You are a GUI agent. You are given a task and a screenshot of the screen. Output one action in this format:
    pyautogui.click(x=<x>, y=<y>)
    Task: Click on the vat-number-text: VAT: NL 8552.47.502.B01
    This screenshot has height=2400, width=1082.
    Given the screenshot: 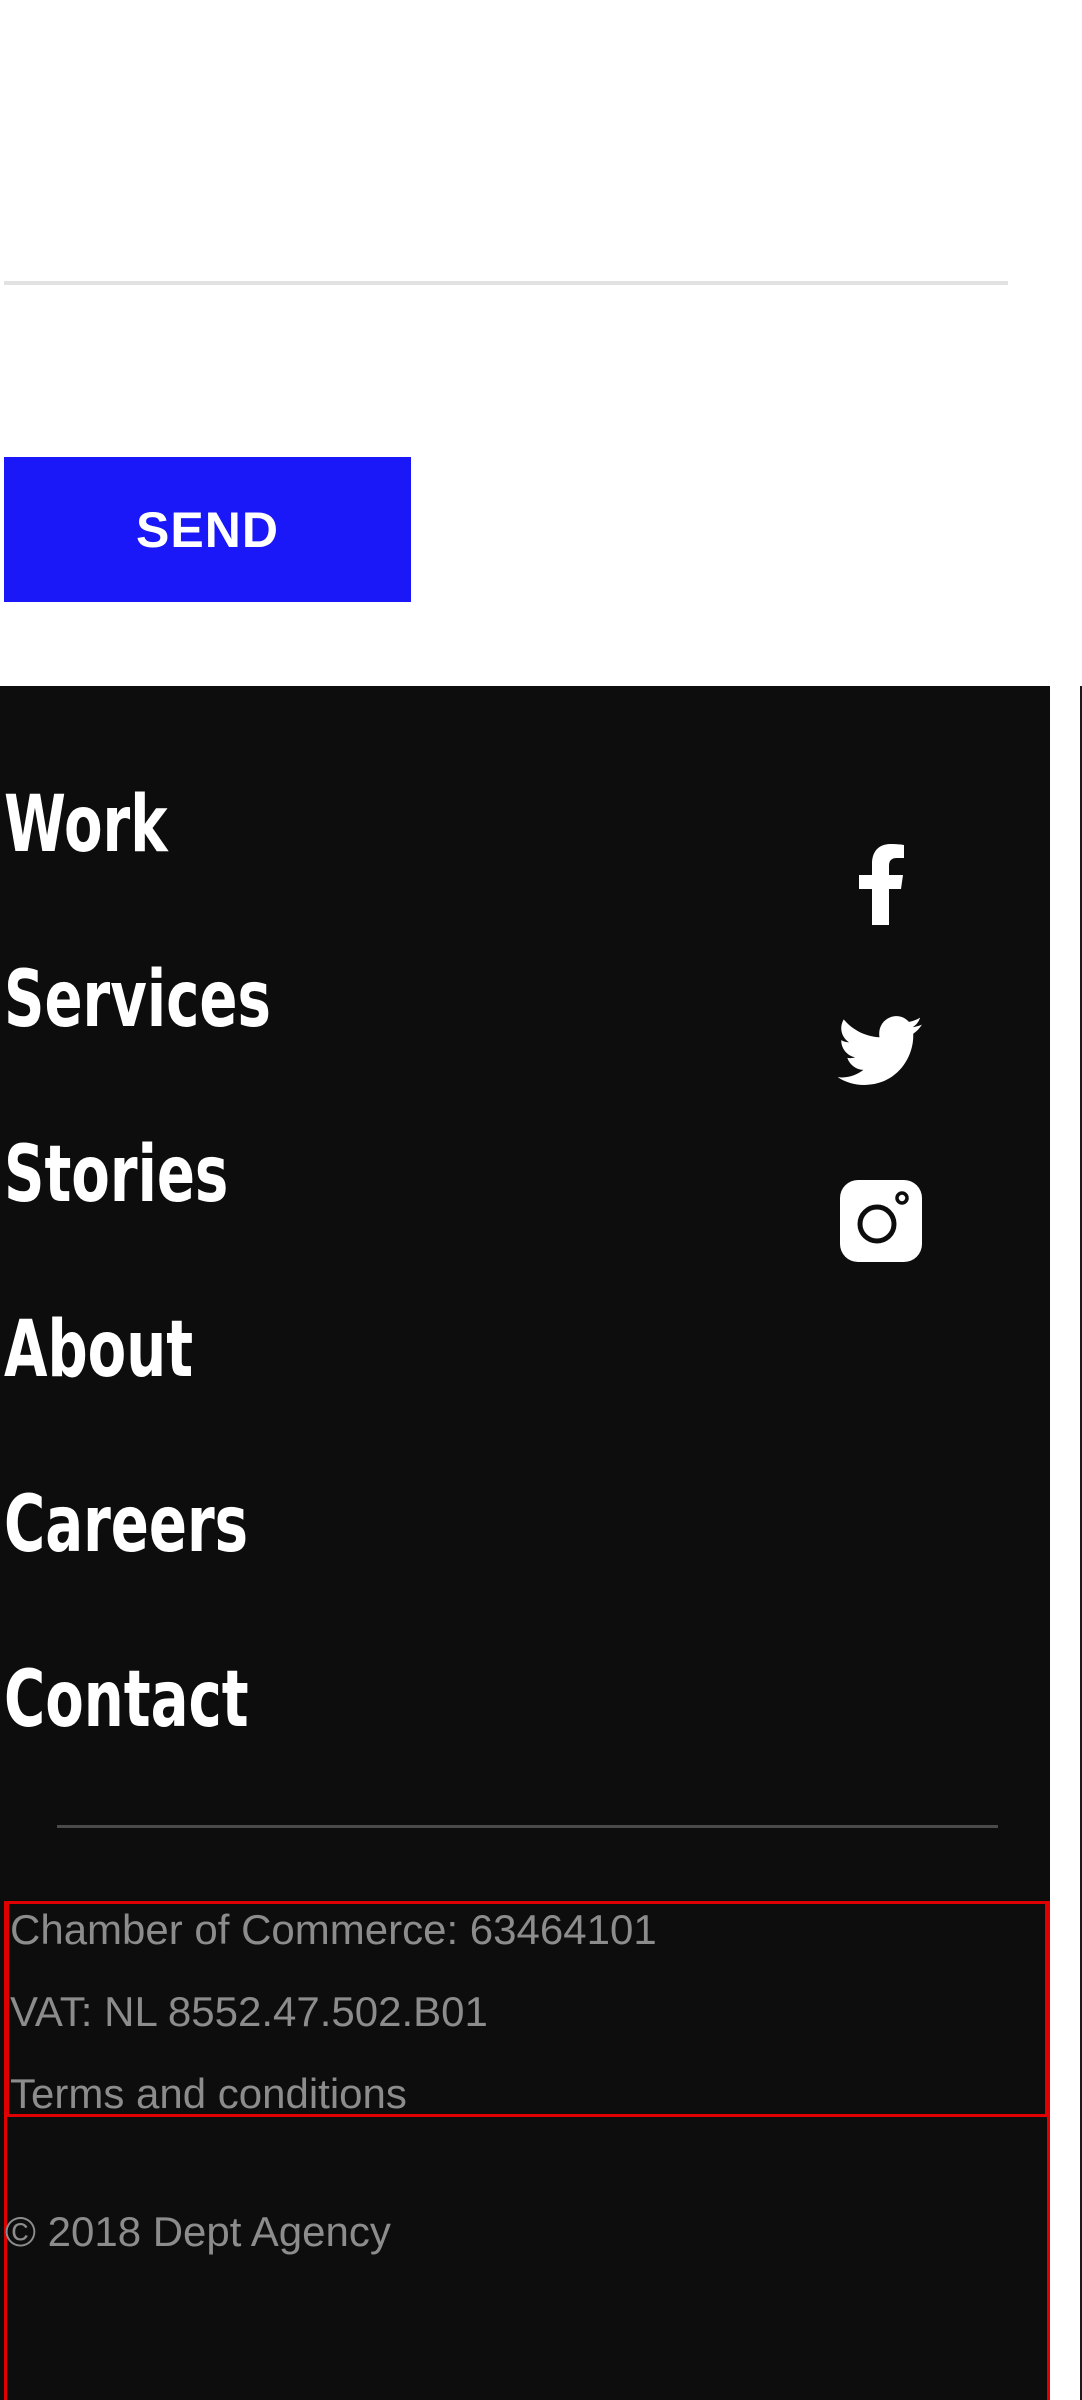 What is the action you would take?
    pyautogui.click(x=249, y=2011)
    